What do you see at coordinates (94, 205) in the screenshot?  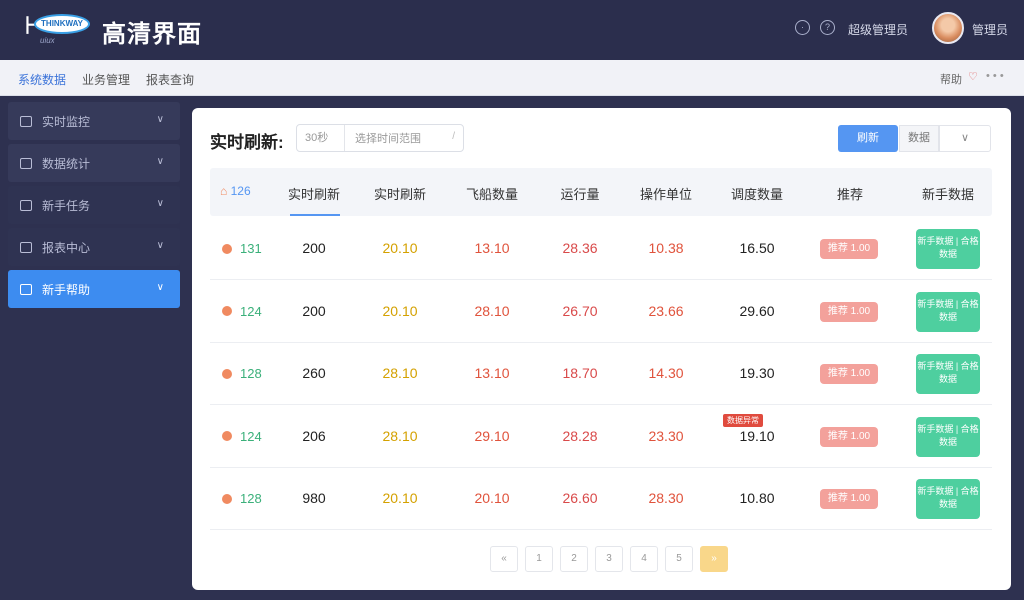 I see `sidebar-item-tasks: 新手任务 ∨` at bounding box center [94, 205].